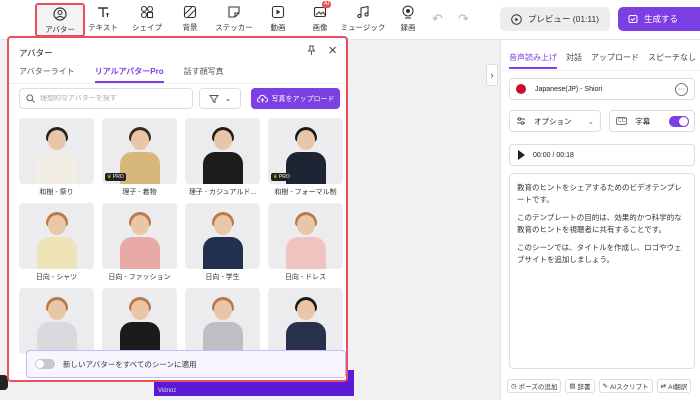 The width and height of the screenshot is (700, 400). Describe the element at coordinates (56, 192) in the screenshot. I see `avatar-name: 和樹 - 祭り` at that location.